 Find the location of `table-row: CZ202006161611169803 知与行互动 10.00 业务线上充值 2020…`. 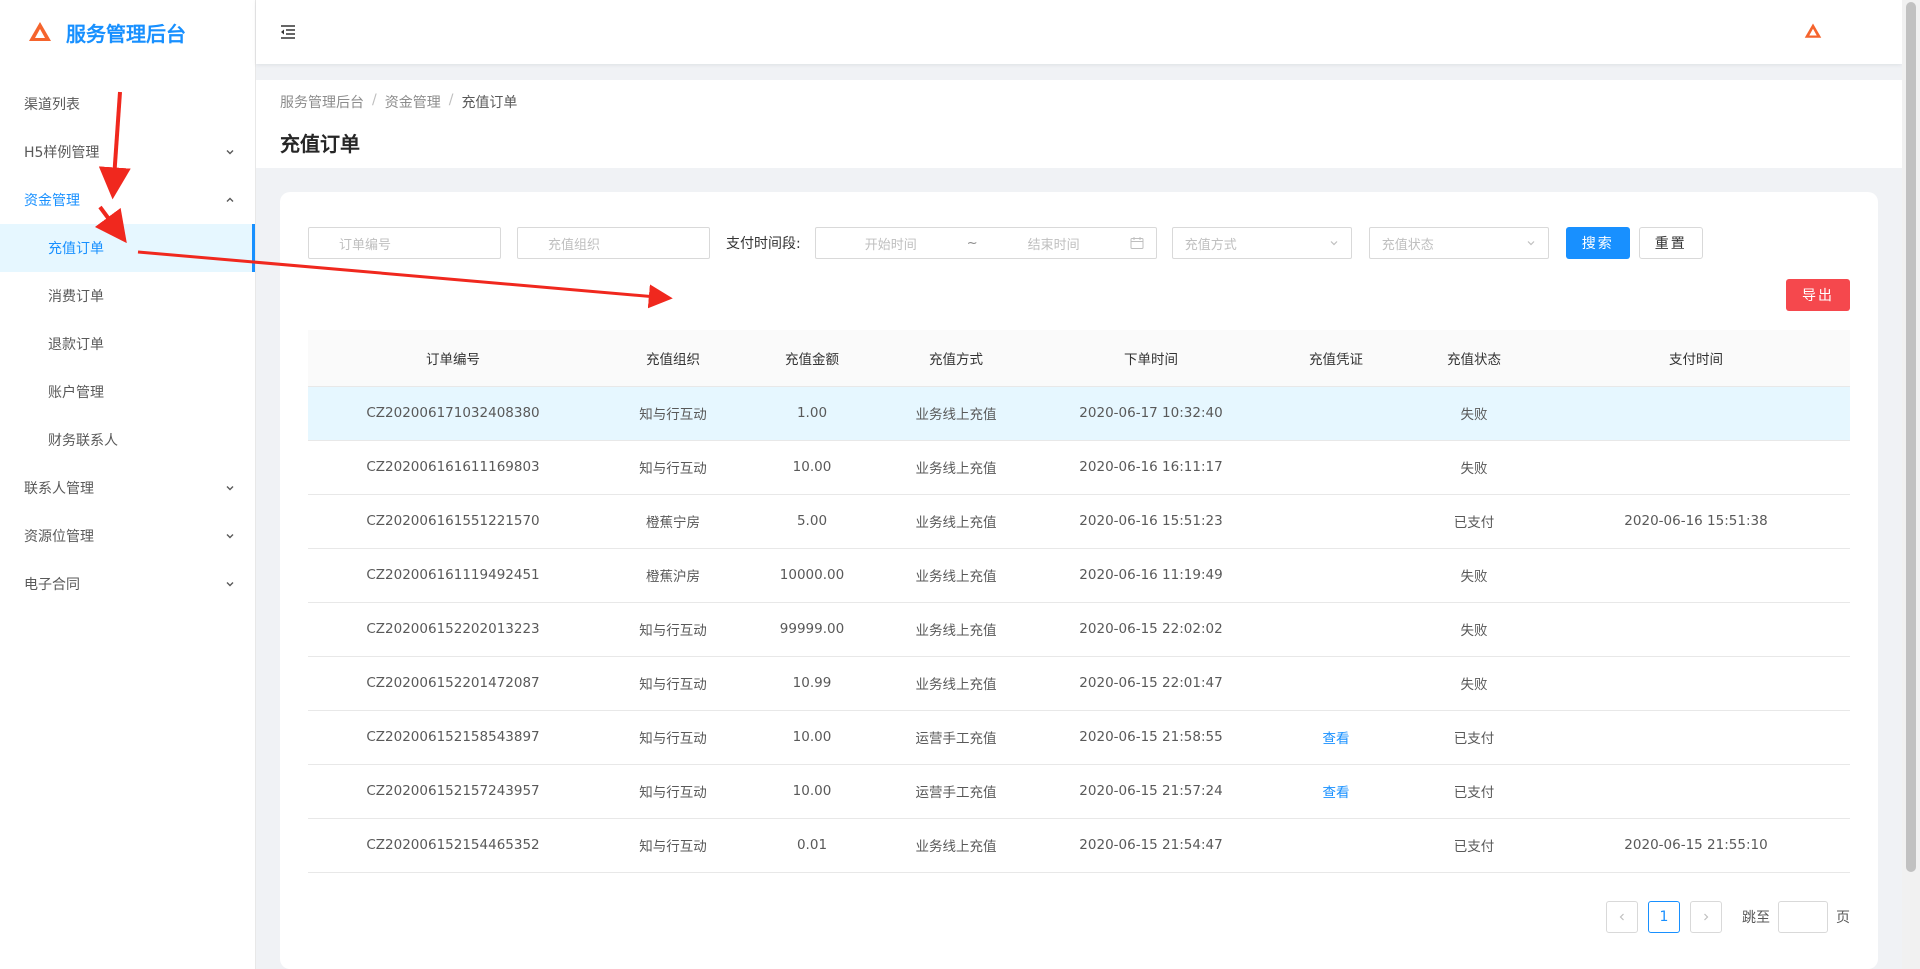

table-row: CZ202006161611169803 知与行互动 10.00 业务线上充值 2020… is located at coordinates (1079, 467).